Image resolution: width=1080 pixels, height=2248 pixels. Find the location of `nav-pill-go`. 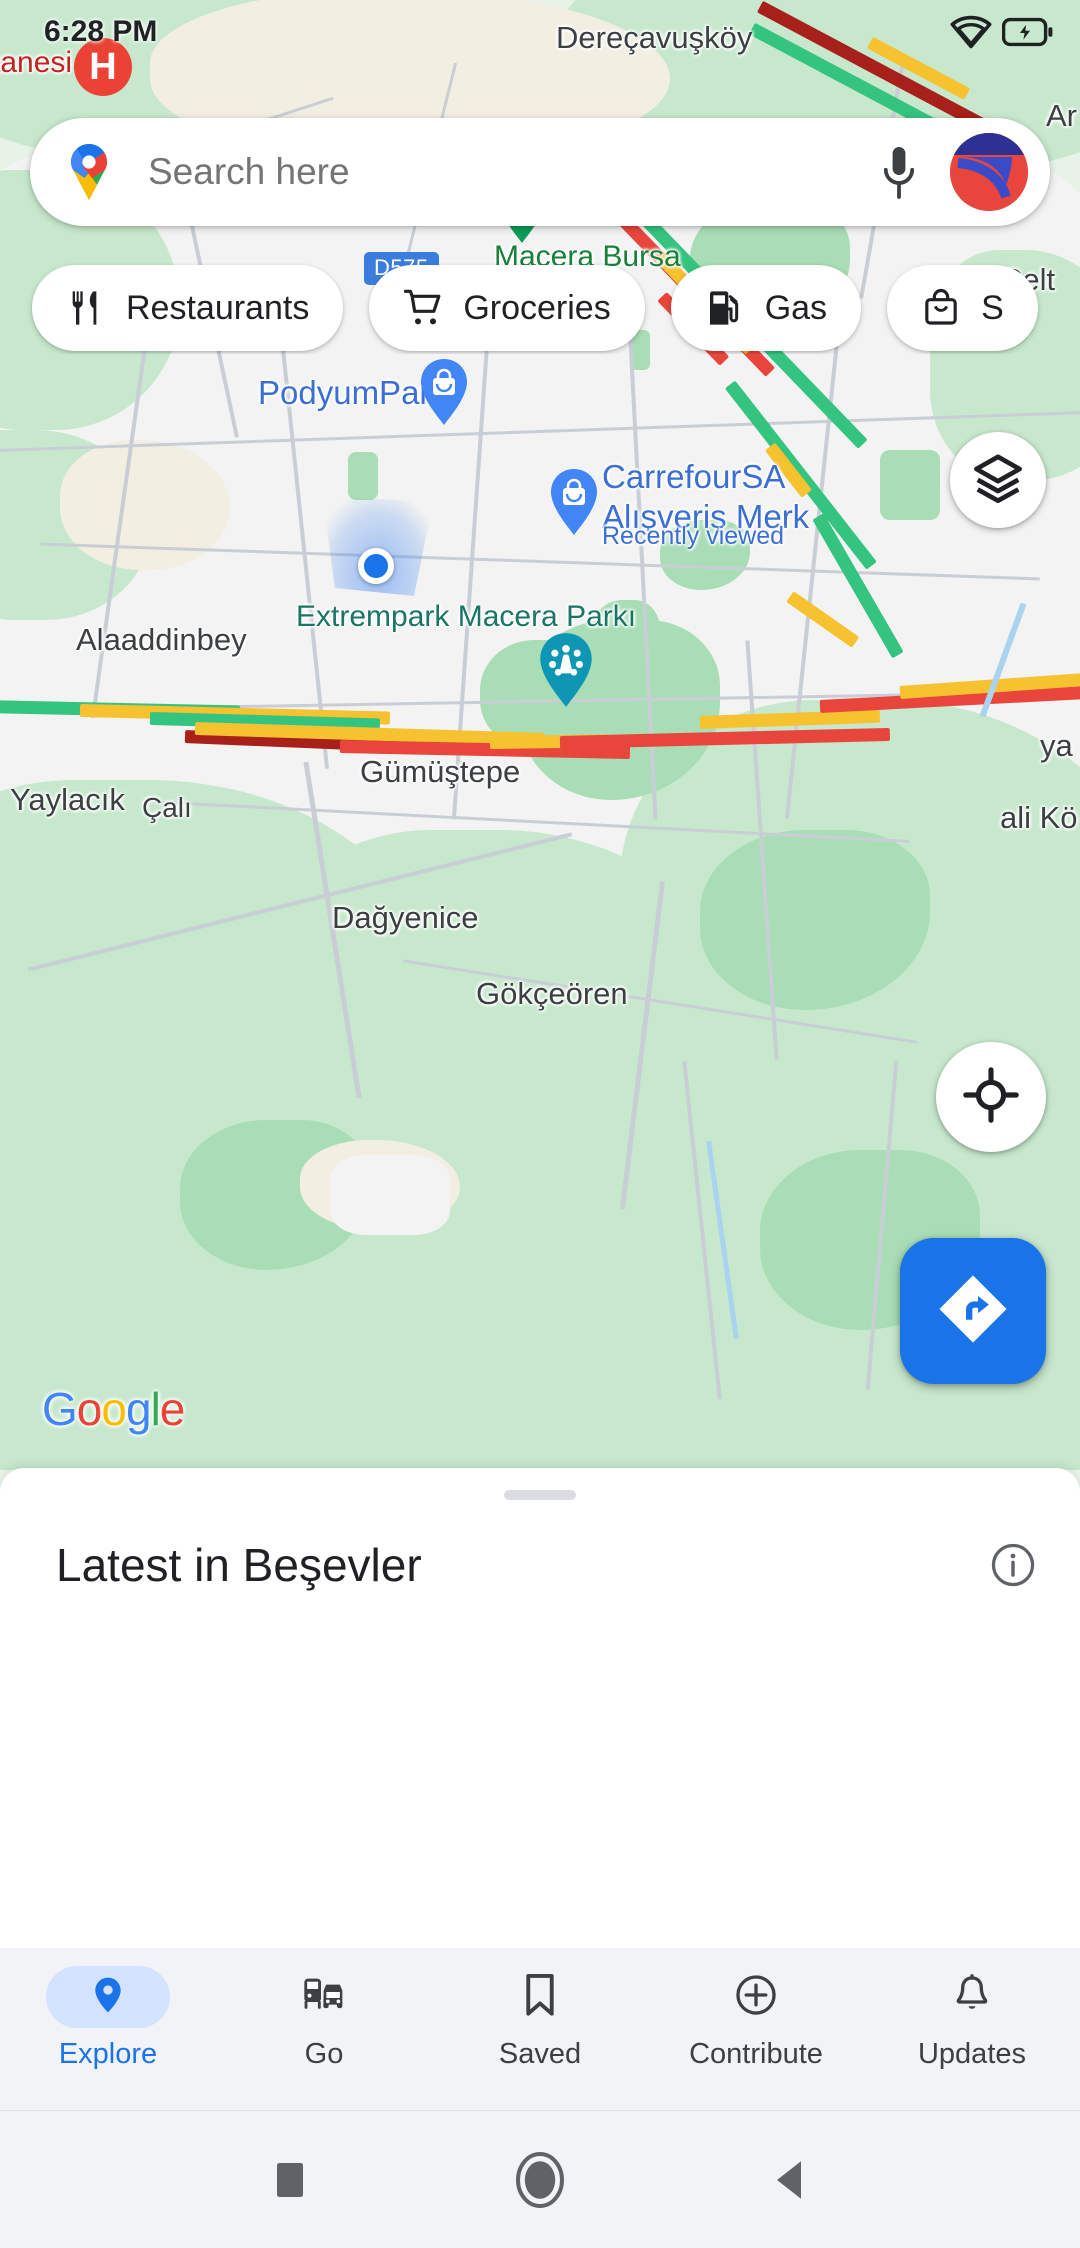

nav-pill-go is located at coordinates (324, 1997).